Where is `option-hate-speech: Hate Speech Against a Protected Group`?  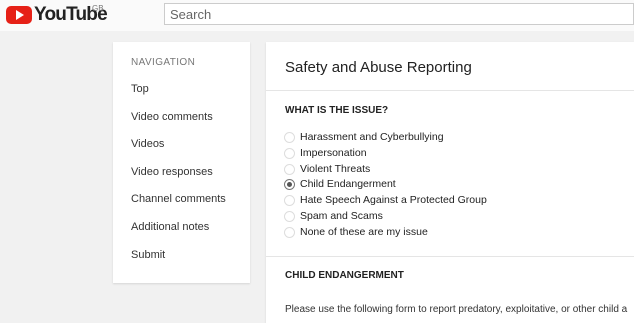 option-hate-speech: Hate Speech Against a Protected Group is located at coordinates (385, 200).